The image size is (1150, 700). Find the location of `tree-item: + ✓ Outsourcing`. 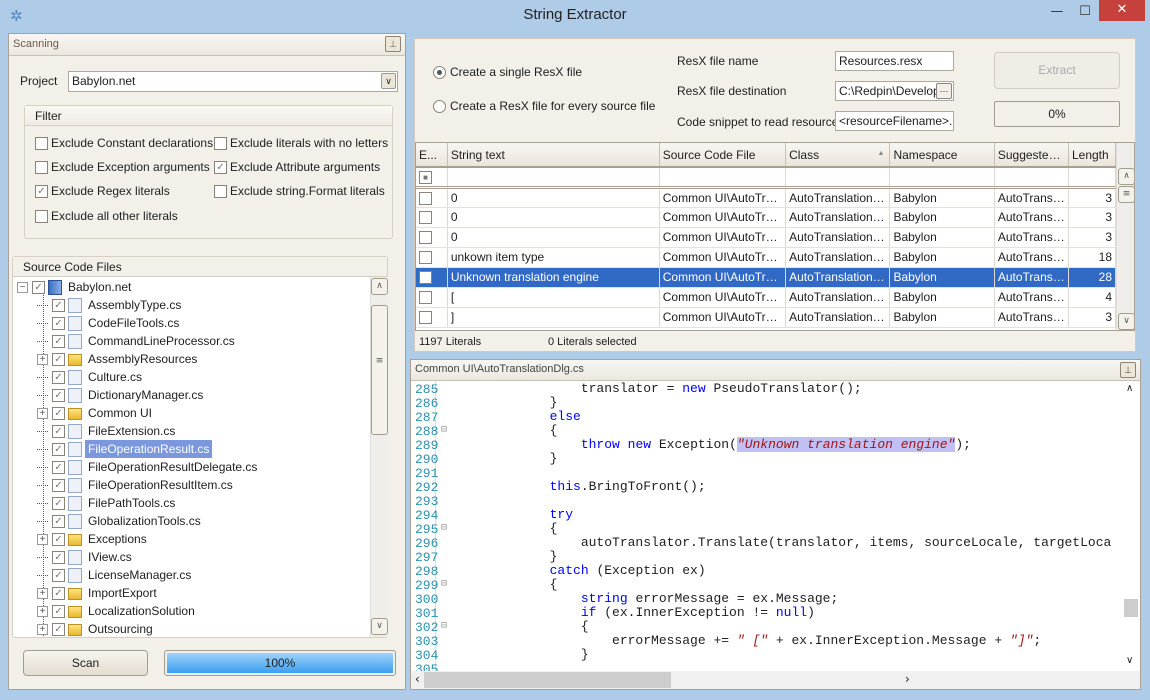

tree-item: + ✓ Outsourcing is located at coordinates (96, 628).